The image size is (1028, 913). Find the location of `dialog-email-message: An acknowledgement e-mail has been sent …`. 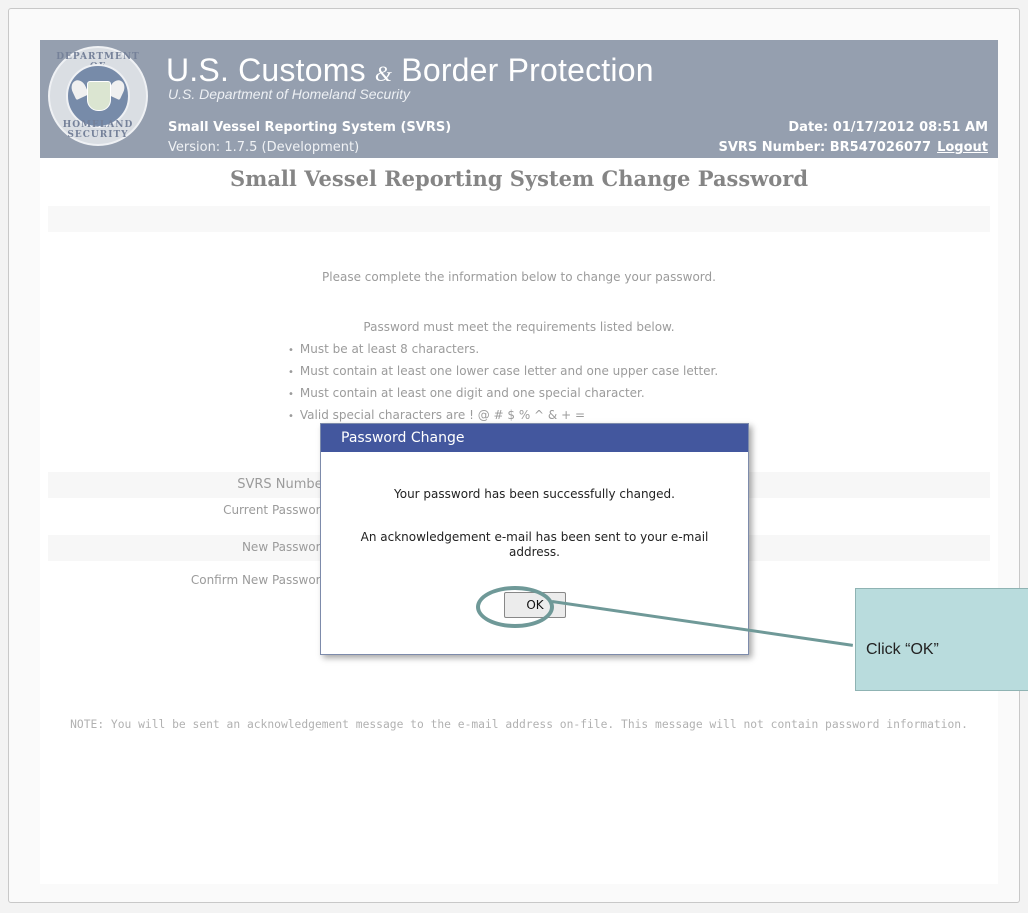

dialog-email-message: An acknowledgement e-mail has been sent … is located at coordinates (534, 544).